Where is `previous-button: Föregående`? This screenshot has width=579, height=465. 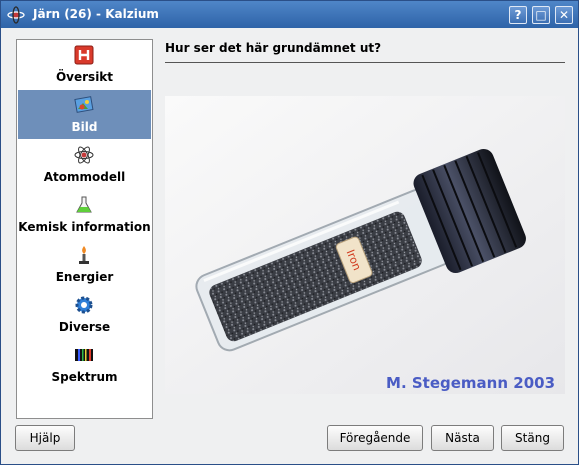
previous-button: Föregående is located at coordinates (375, 438).